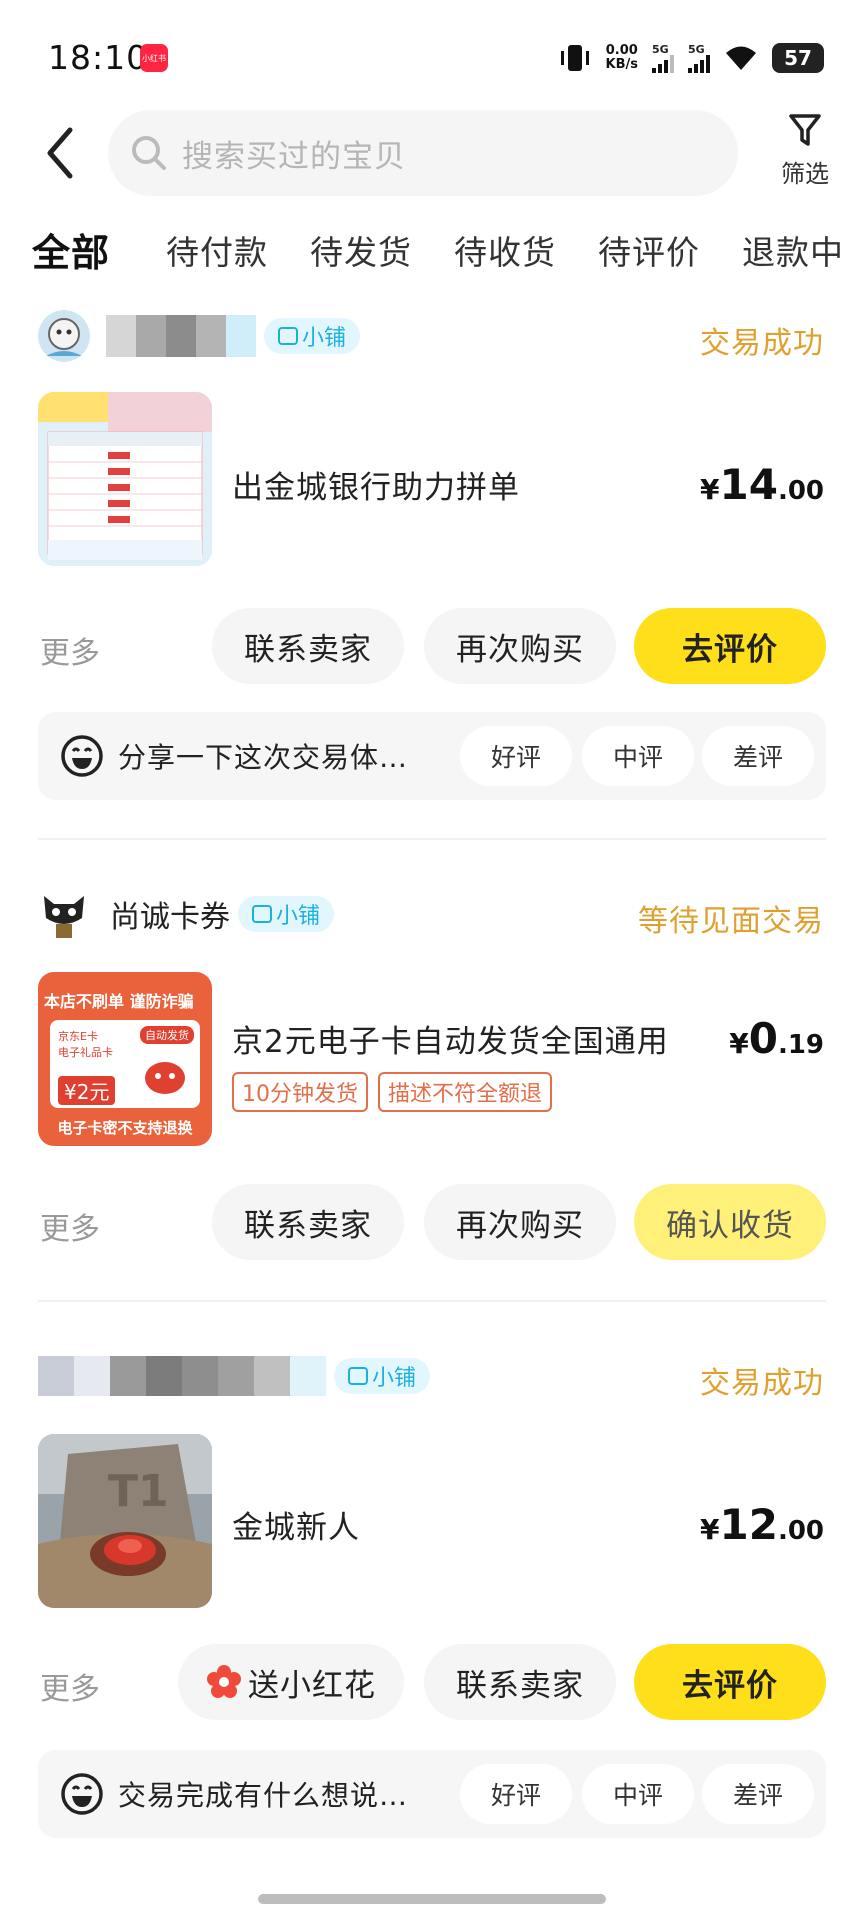  Describe the element at coordinates (450, 1038) in the screenshot. I see `product-title: 京2元电子卡自动发货全国通用` at that location.